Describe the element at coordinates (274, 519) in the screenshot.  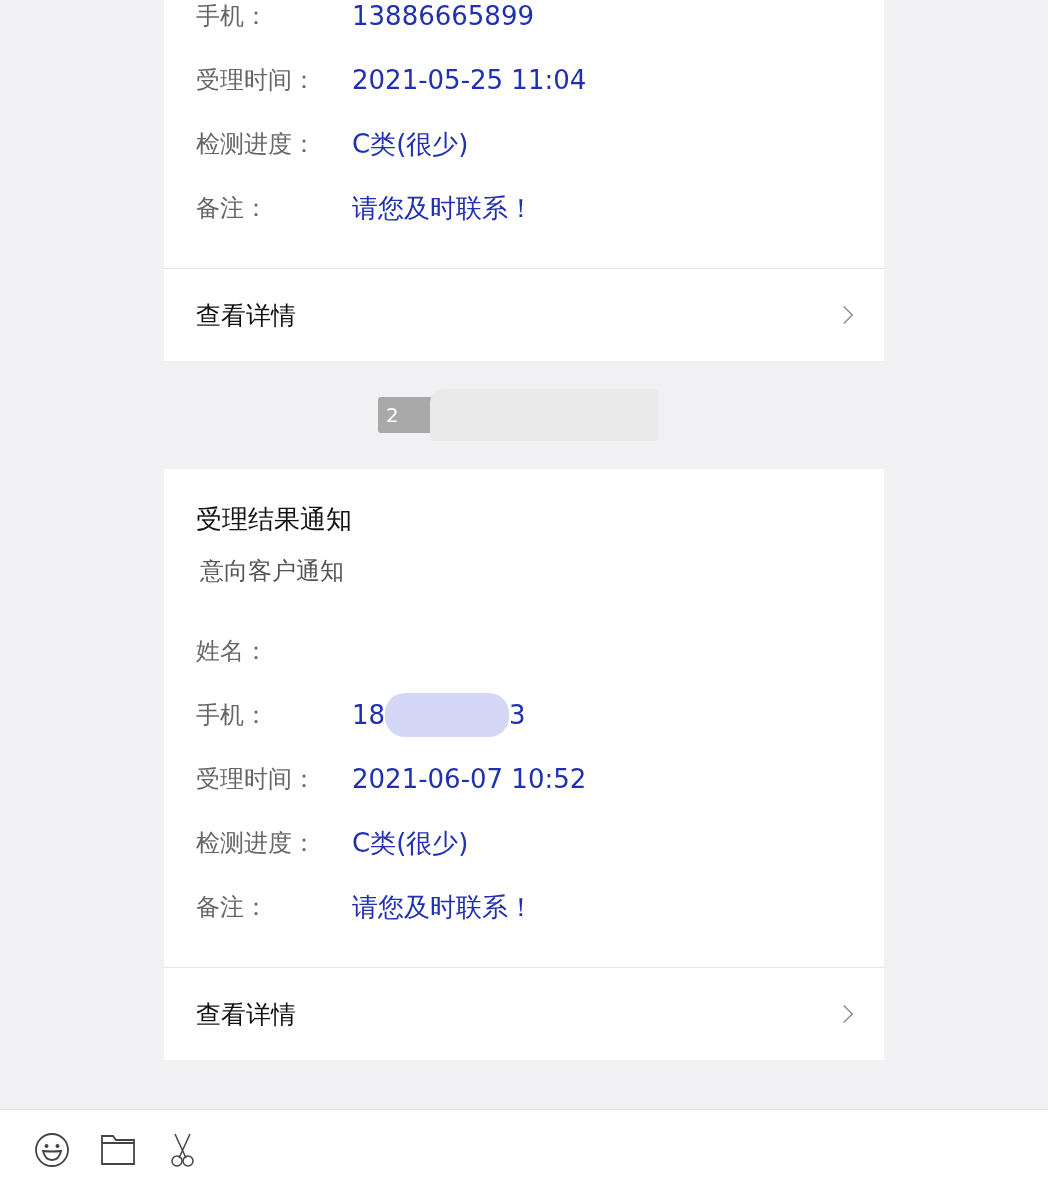
I see `card-title: 受理结果通知` at that location.